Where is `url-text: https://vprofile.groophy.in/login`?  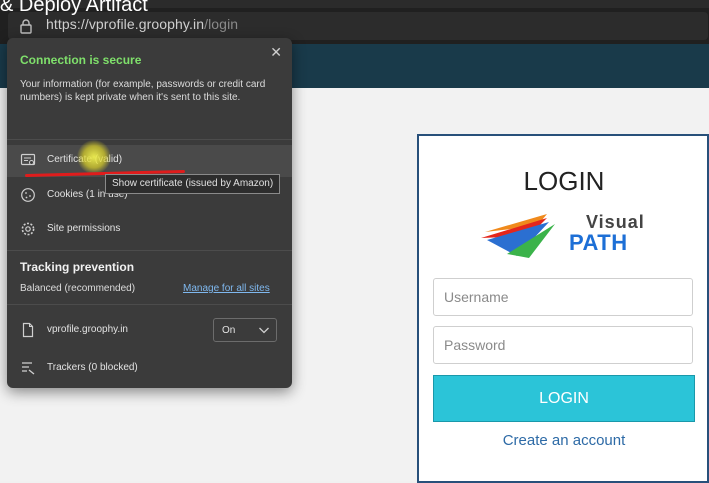
url-text: https://vprofile.groophy.in/login is located at coordinates (142, 24).